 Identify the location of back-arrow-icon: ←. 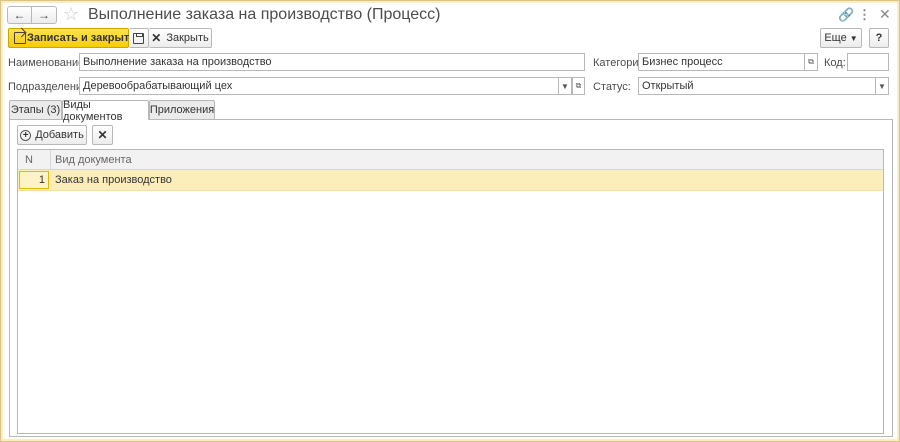
(19, 15).